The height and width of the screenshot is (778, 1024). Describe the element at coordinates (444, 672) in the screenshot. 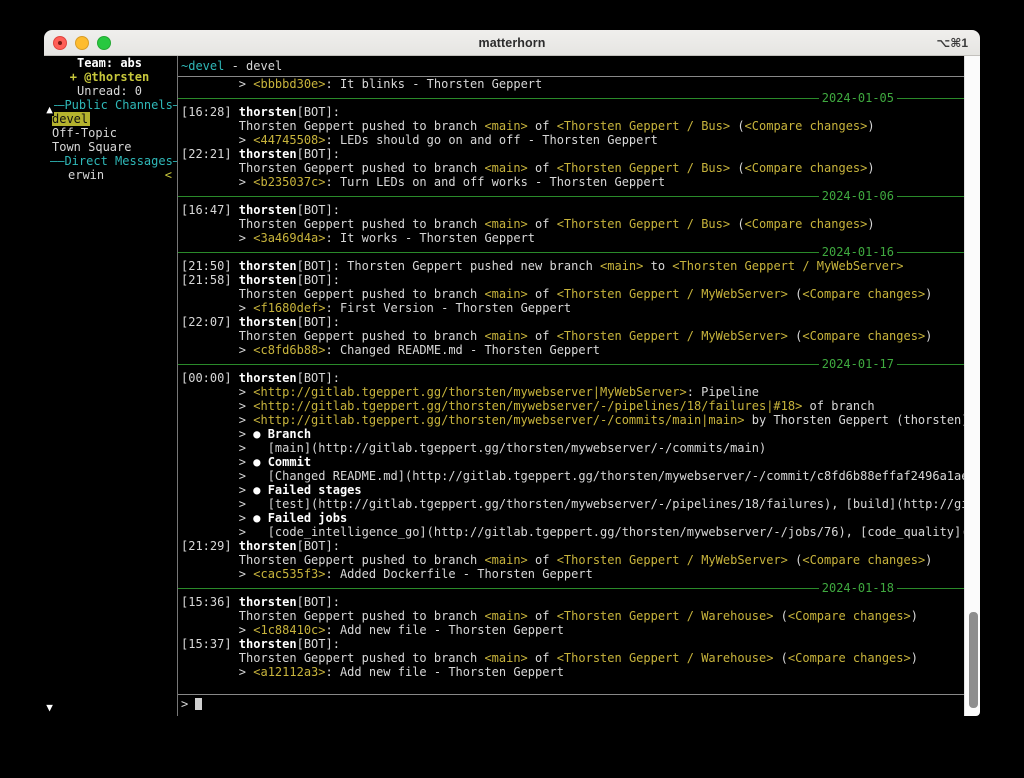

I see `message-text: : Add new file - Thorsten Geppert` at that location.